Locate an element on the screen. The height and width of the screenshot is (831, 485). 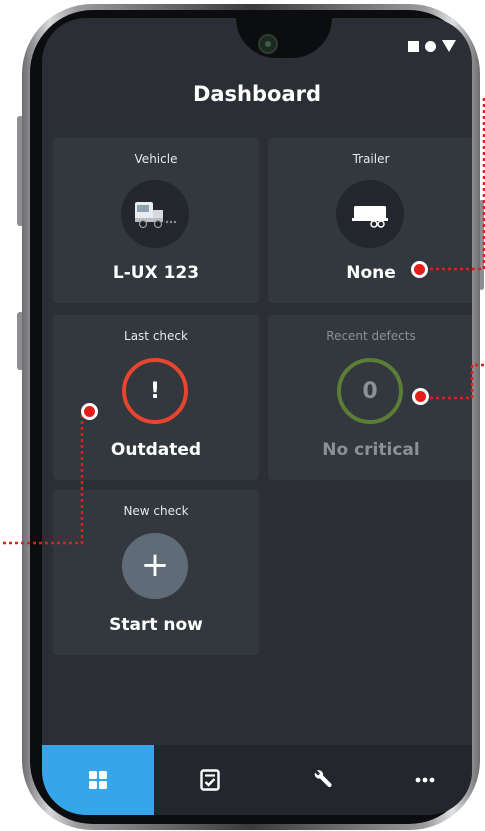
annotation-dot-last-check is located at coordinates (89, 411).